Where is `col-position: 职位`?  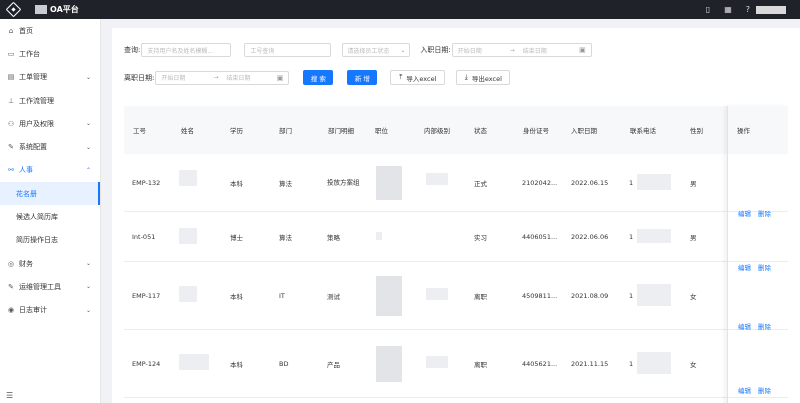 col-position: 职位 is located at coordinates (381, 131).